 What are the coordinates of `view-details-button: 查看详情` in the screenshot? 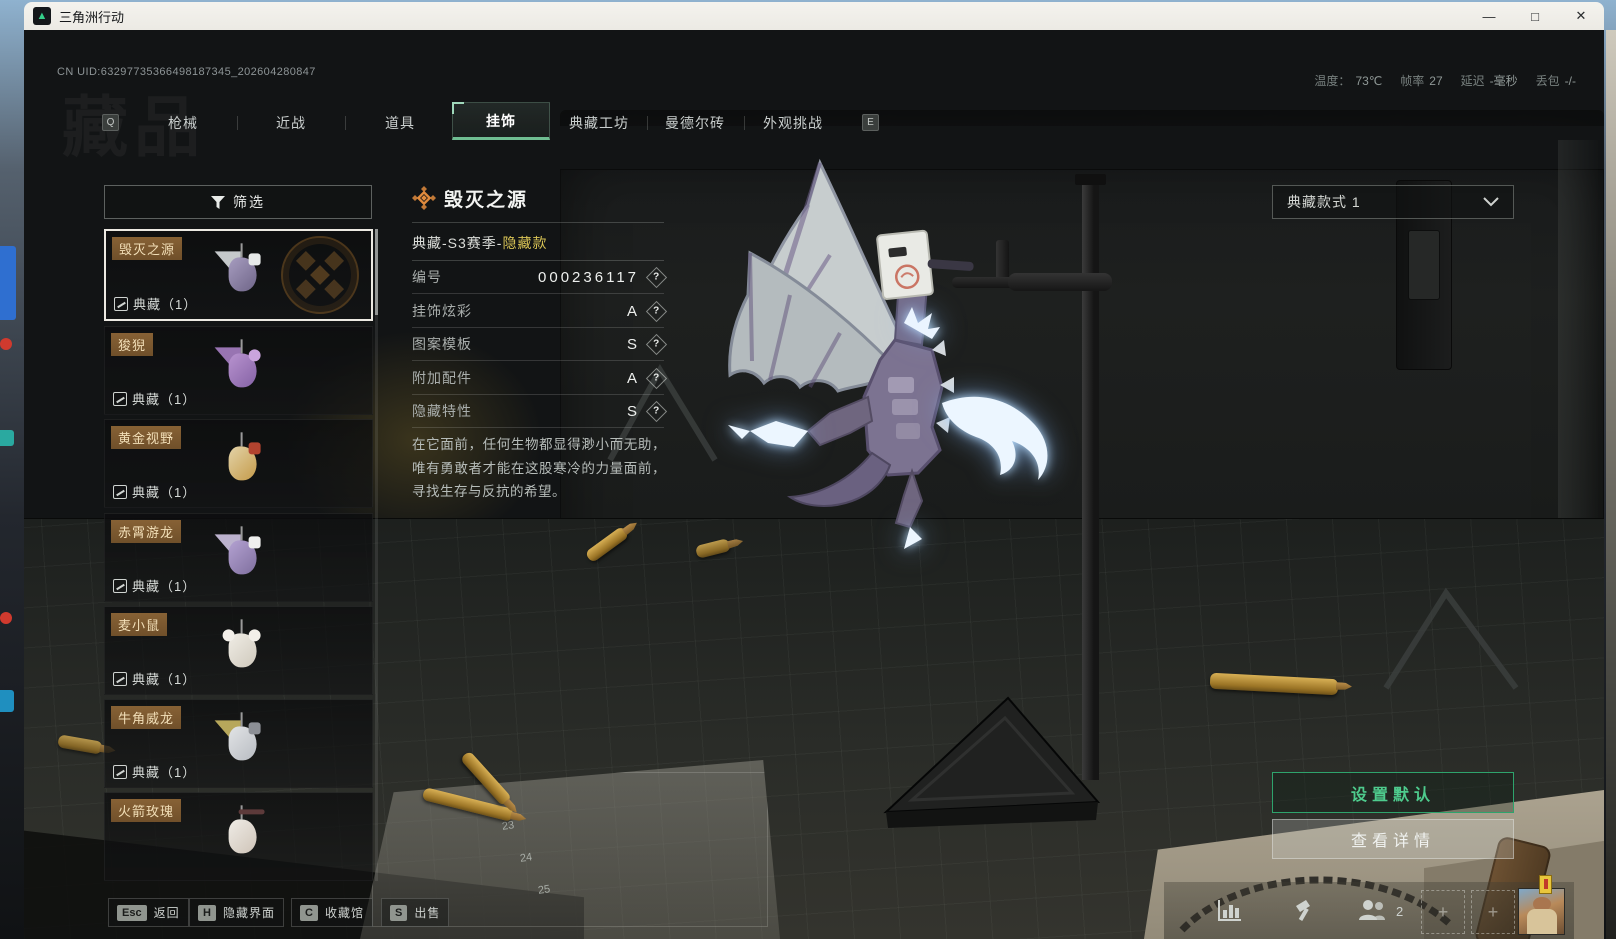 It's located at (1393, 839).